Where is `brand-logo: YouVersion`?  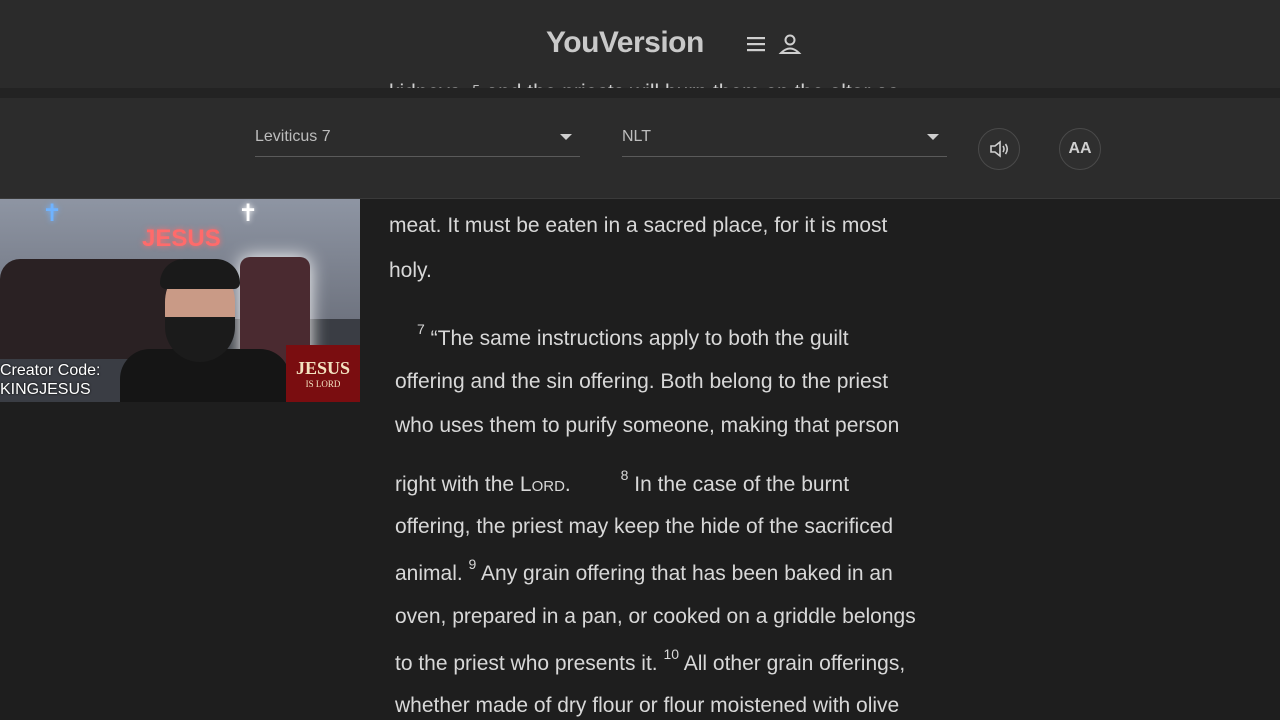 brand-logo: YouVersion is located at coordinates (625, 43).